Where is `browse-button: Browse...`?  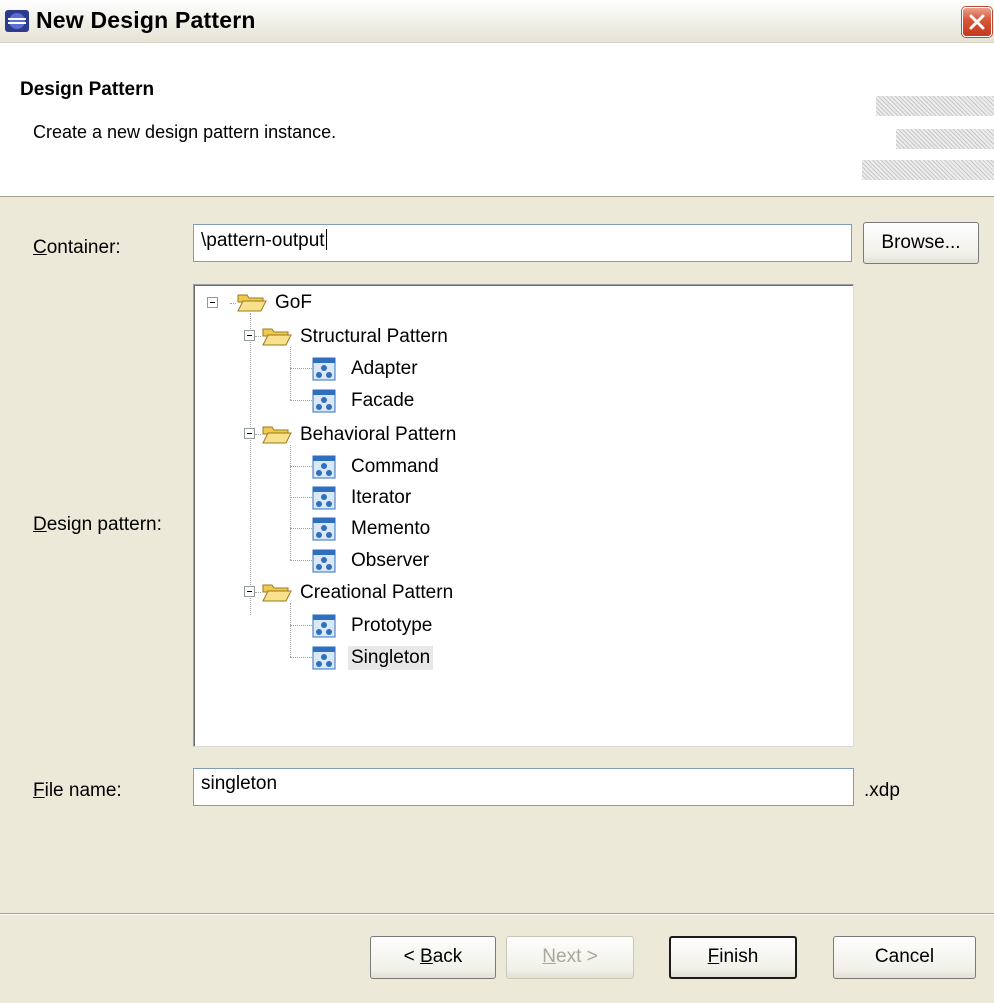
browse-button: Browse... is located at coordinates (921, 243).